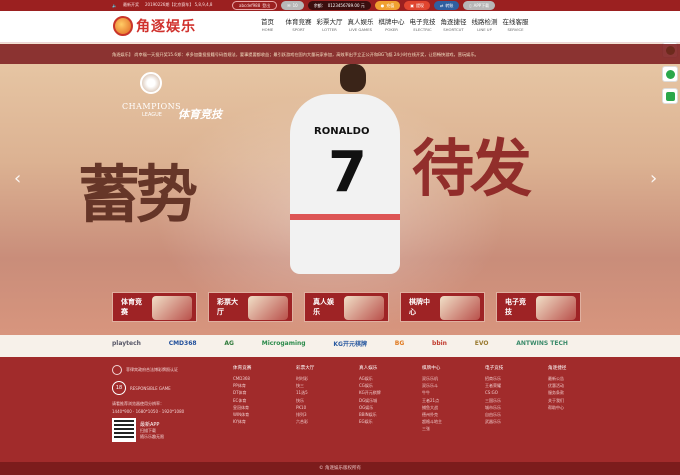  Describe the element at coordinates (327, 385) in the screenshot. I see `footer-link: 快三` at that location.